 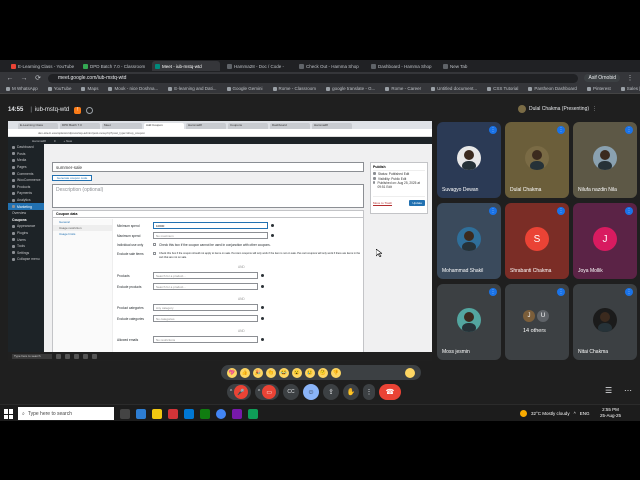 What do you see at coordinates (78, 110) in the screenshot?
I see `warning-icon: !` at bounding box center [78, 110].